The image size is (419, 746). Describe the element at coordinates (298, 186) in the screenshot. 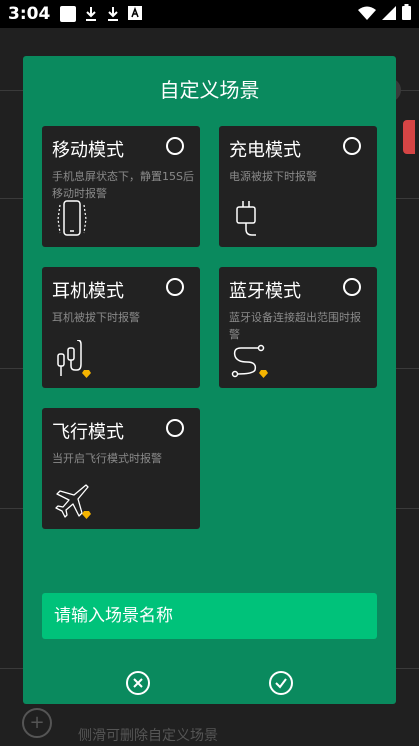

I see `scene-card-charge: 充电模式 电源被拔下时报警` at that location.